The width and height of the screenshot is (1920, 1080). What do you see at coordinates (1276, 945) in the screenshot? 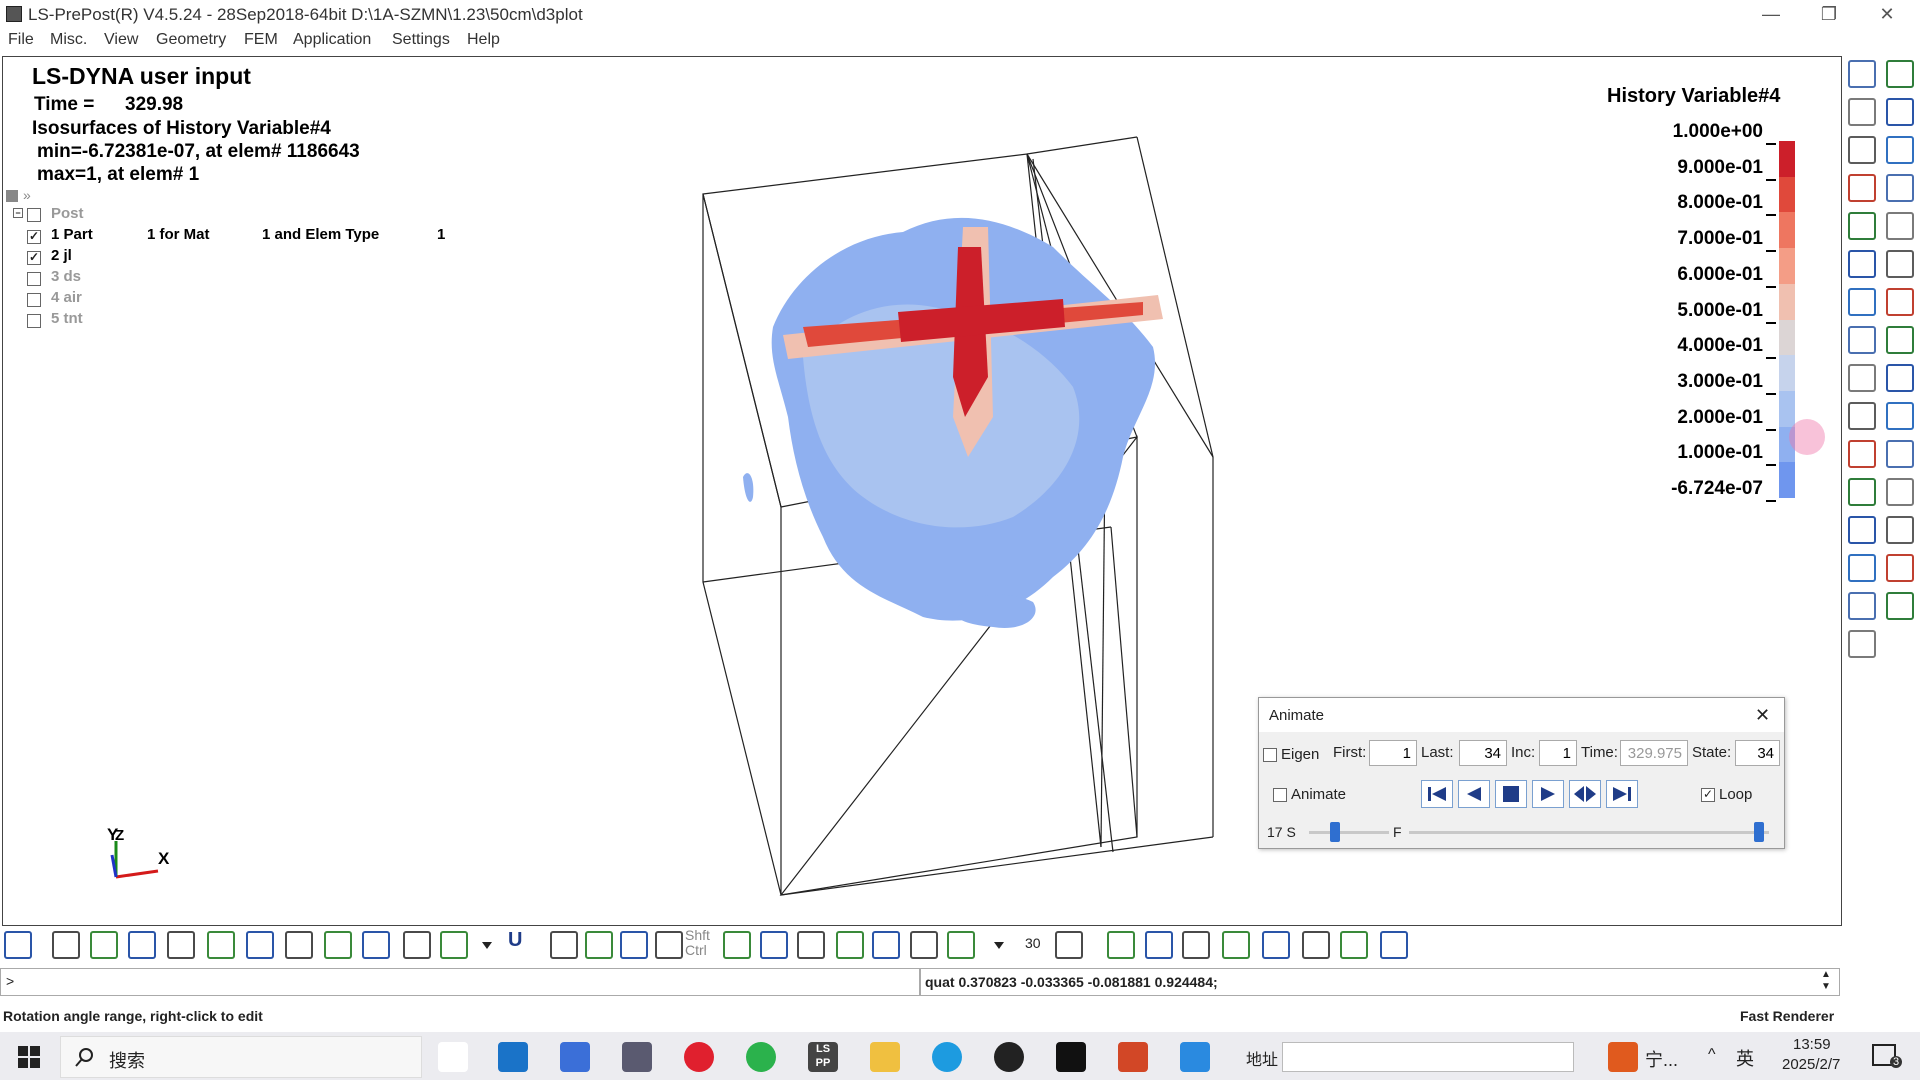
I see `play-icon` at bounding box center [1276, 945].